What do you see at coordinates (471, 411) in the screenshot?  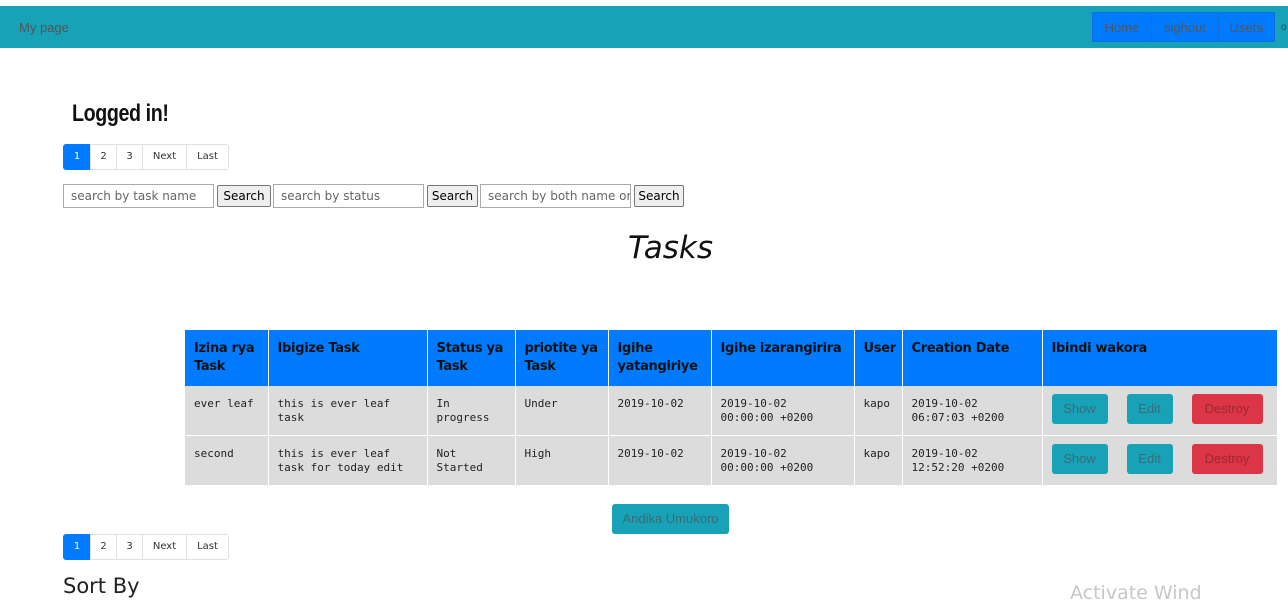 I see `cell-status: In progress` at bounding box center [471, 411].